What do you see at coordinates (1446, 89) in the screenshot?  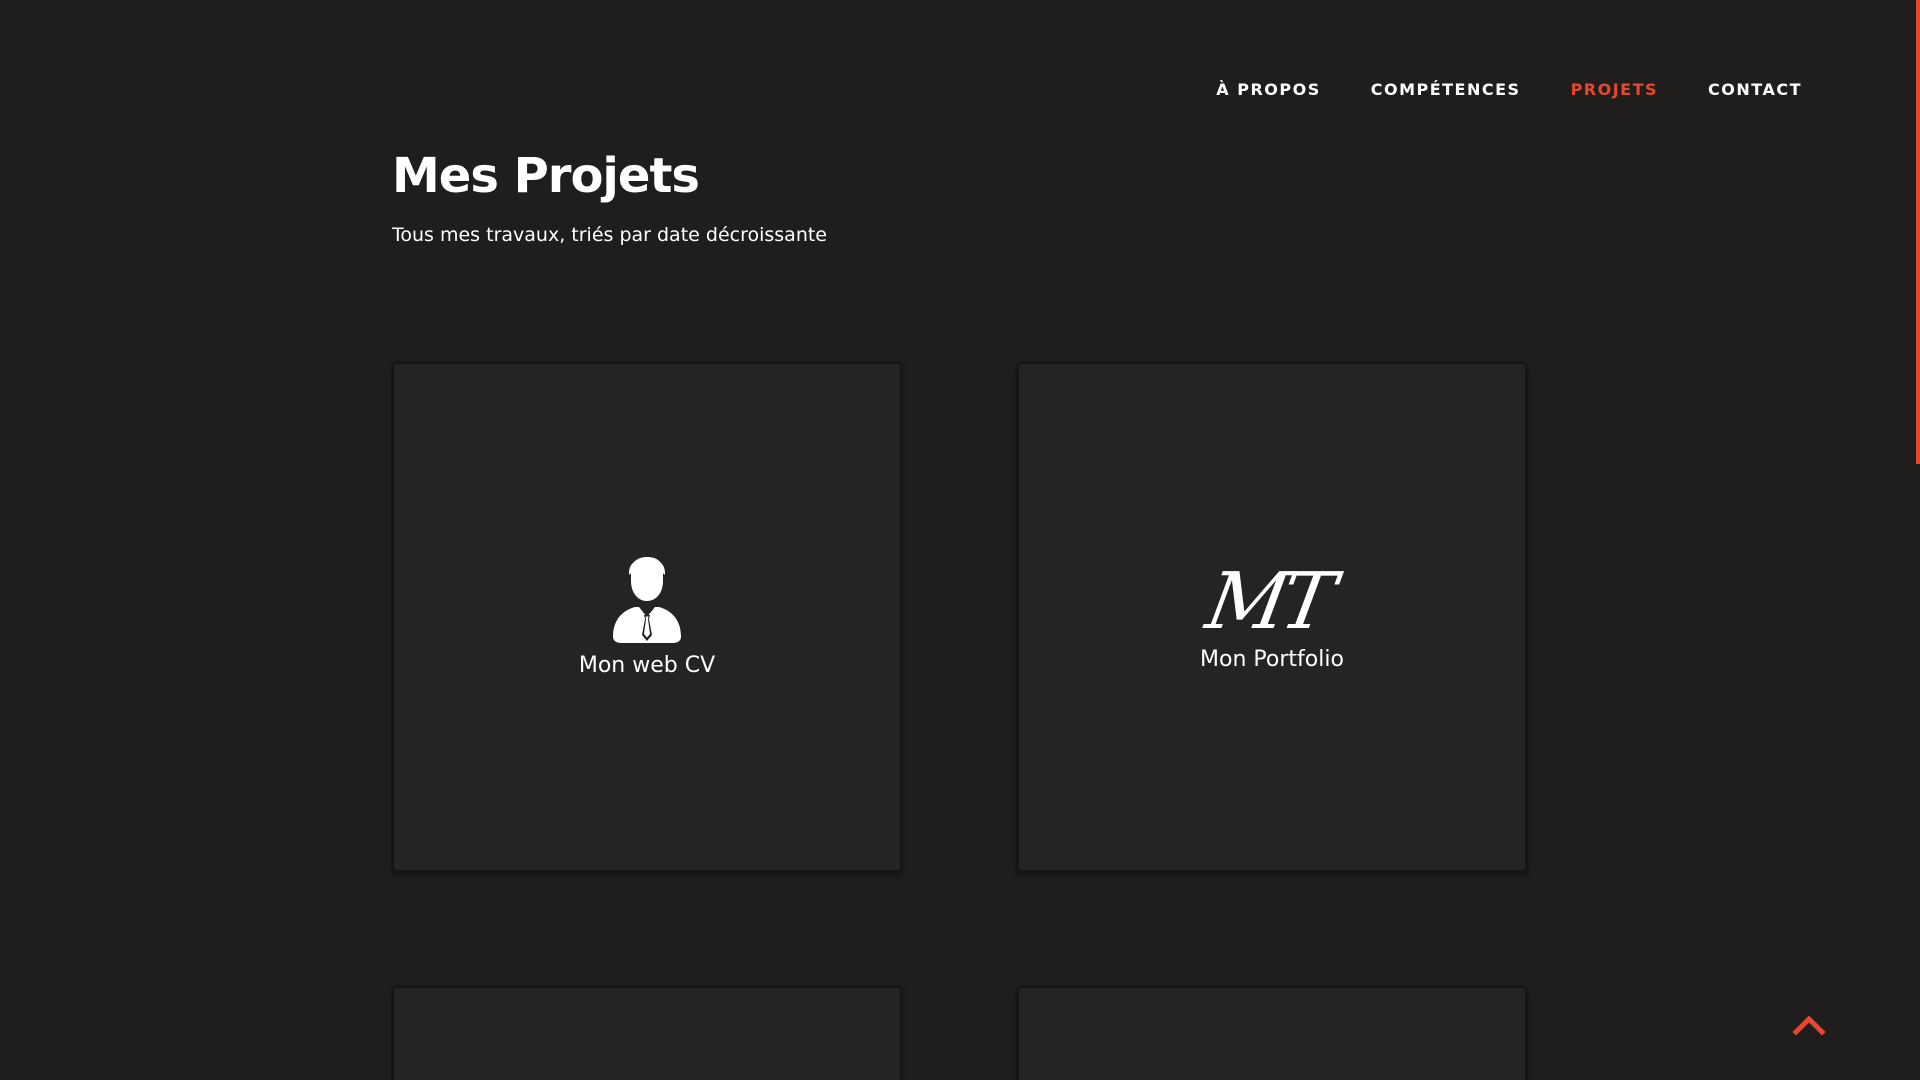 I see `nav-item-competences: COMPÉTENCES` at bounding box center [1446, 89].